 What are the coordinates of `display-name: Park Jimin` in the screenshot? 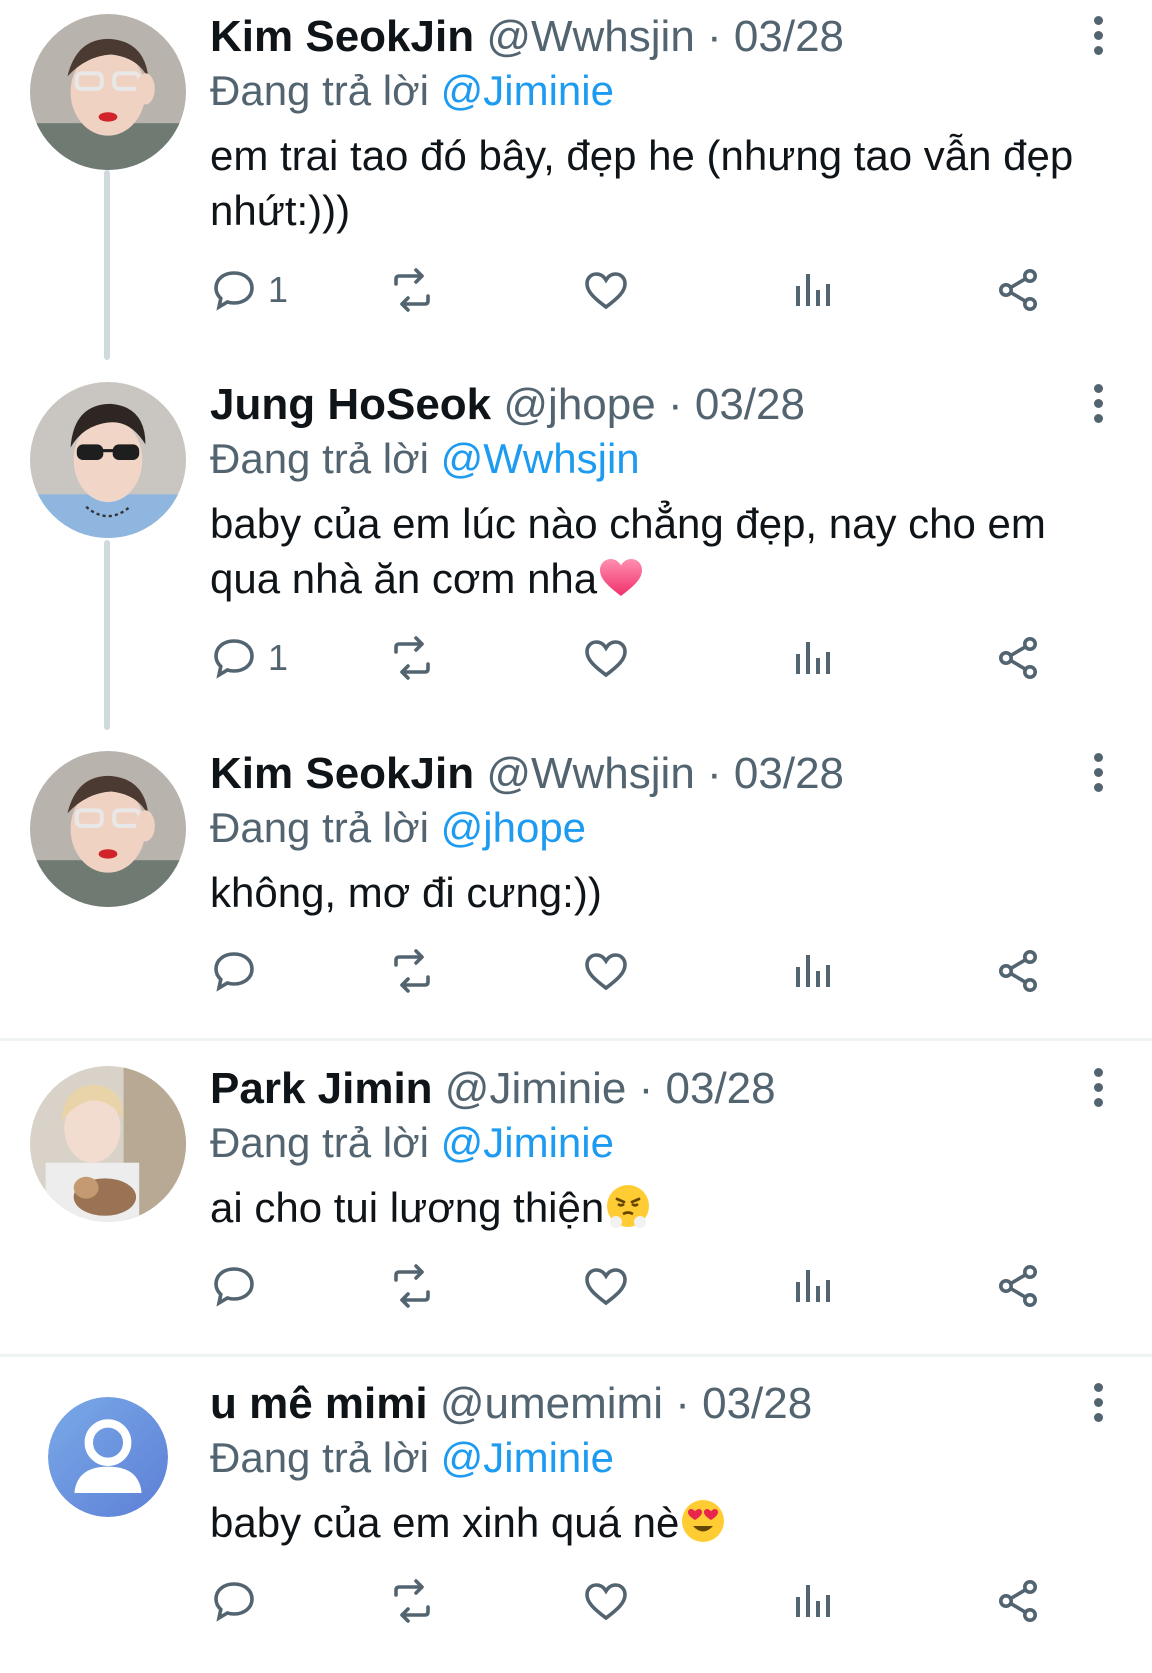 It's located at (321, 1088).